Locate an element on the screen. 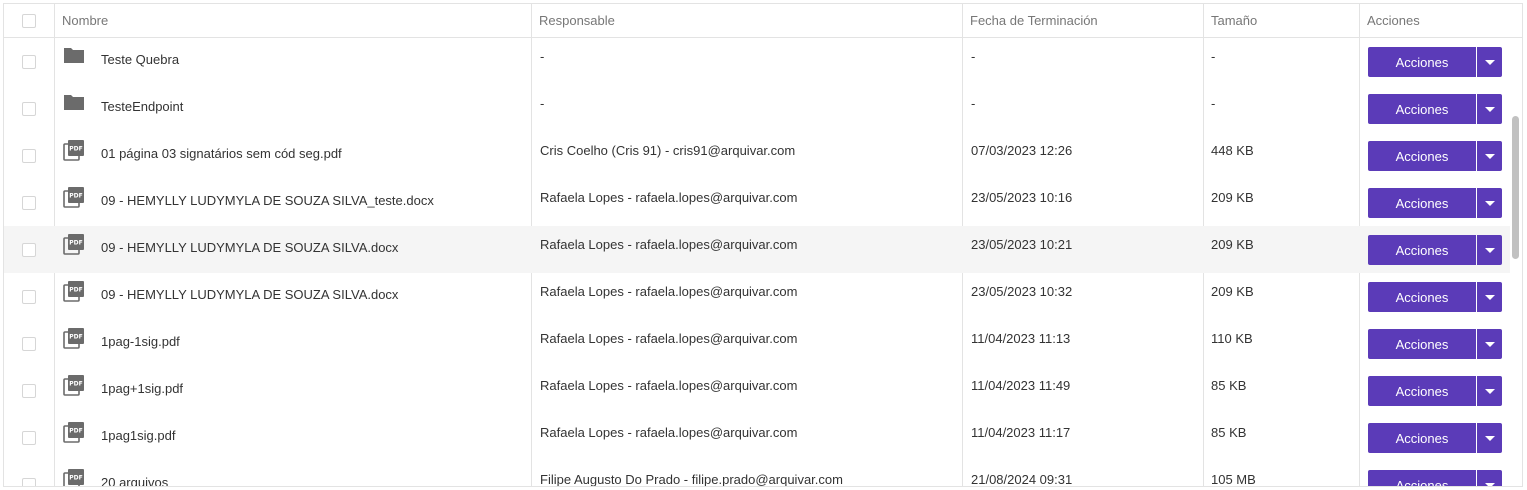  finish-date-text: 21/08/2024 09:31 is located at coordinates (1022, 479).